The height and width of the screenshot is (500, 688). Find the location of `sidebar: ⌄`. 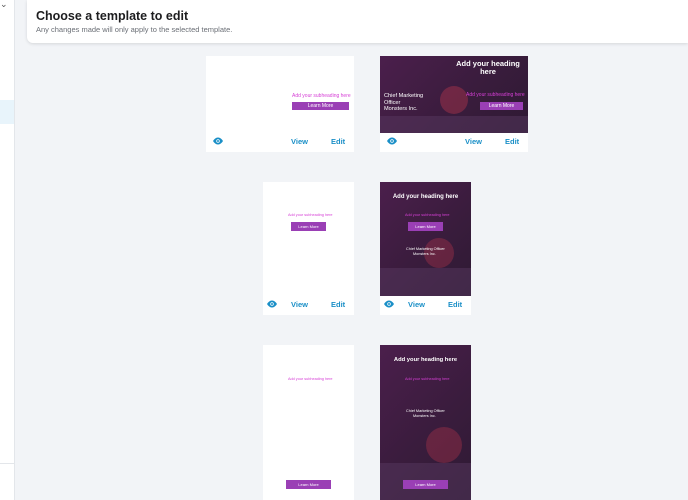

sidebar: ⌄ is located at coordinates (7, 250).